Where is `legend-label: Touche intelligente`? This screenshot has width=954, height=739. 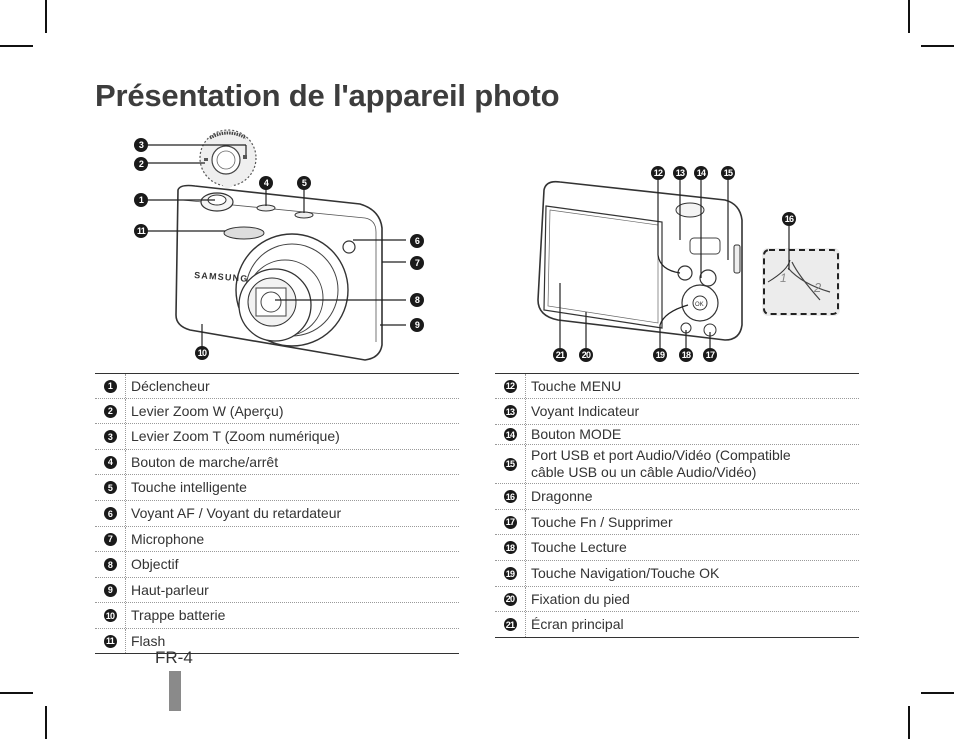 legend-label: Touche intelligente is located at coordinates (189, 487).